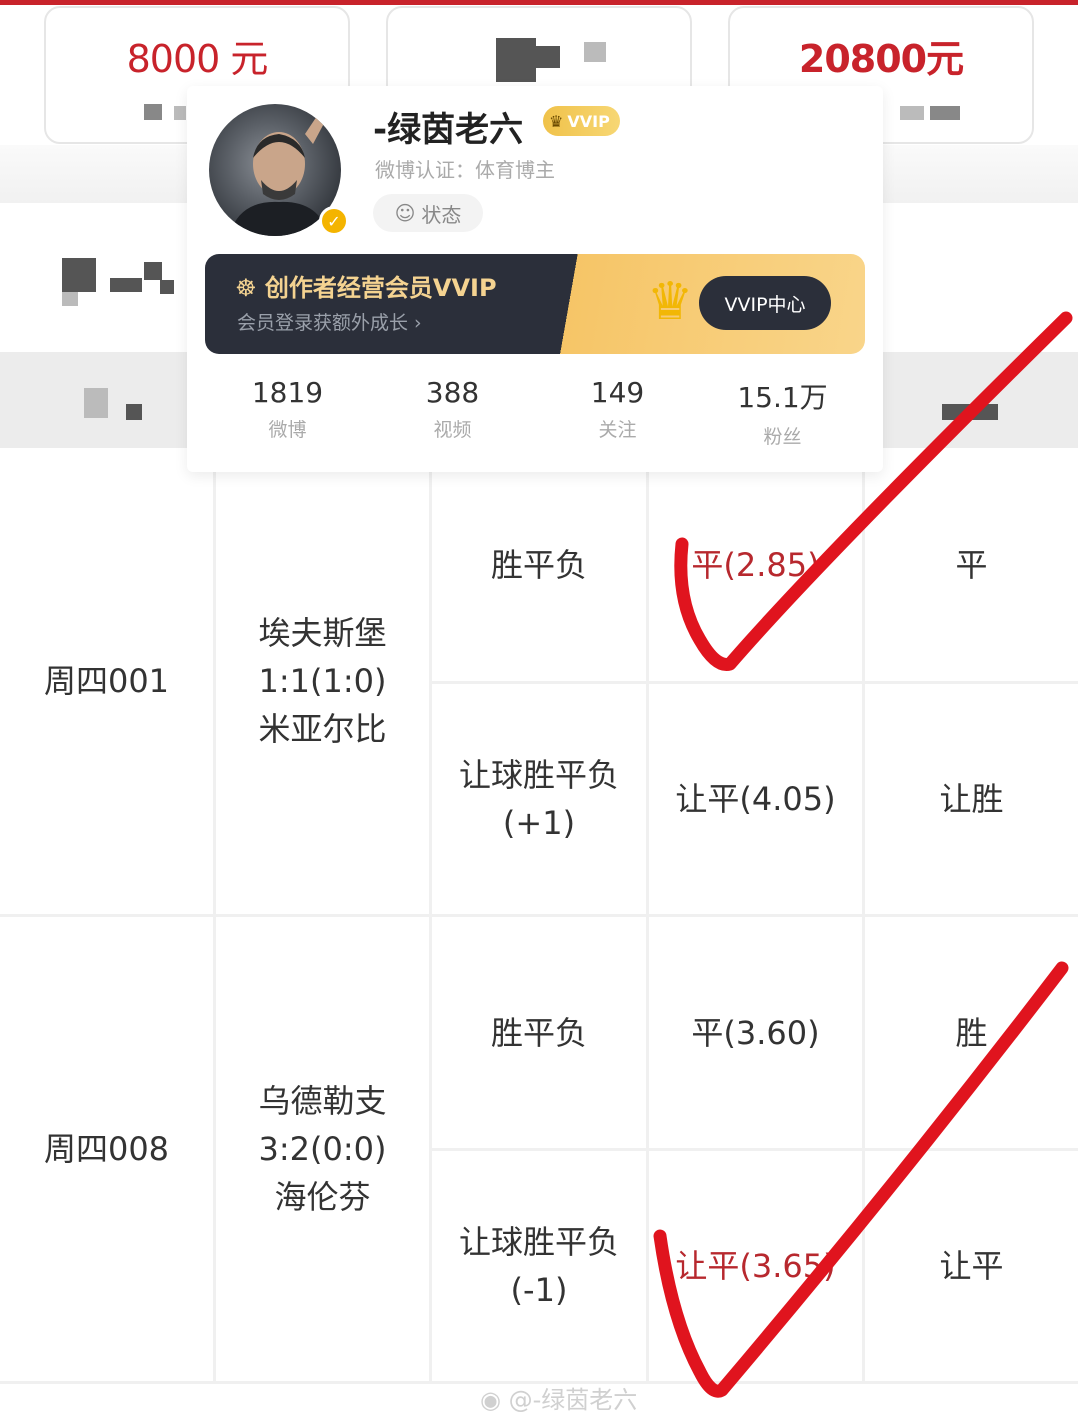  I want to click on bet-type: 让球胜平负 (+1), so click(539, 799).